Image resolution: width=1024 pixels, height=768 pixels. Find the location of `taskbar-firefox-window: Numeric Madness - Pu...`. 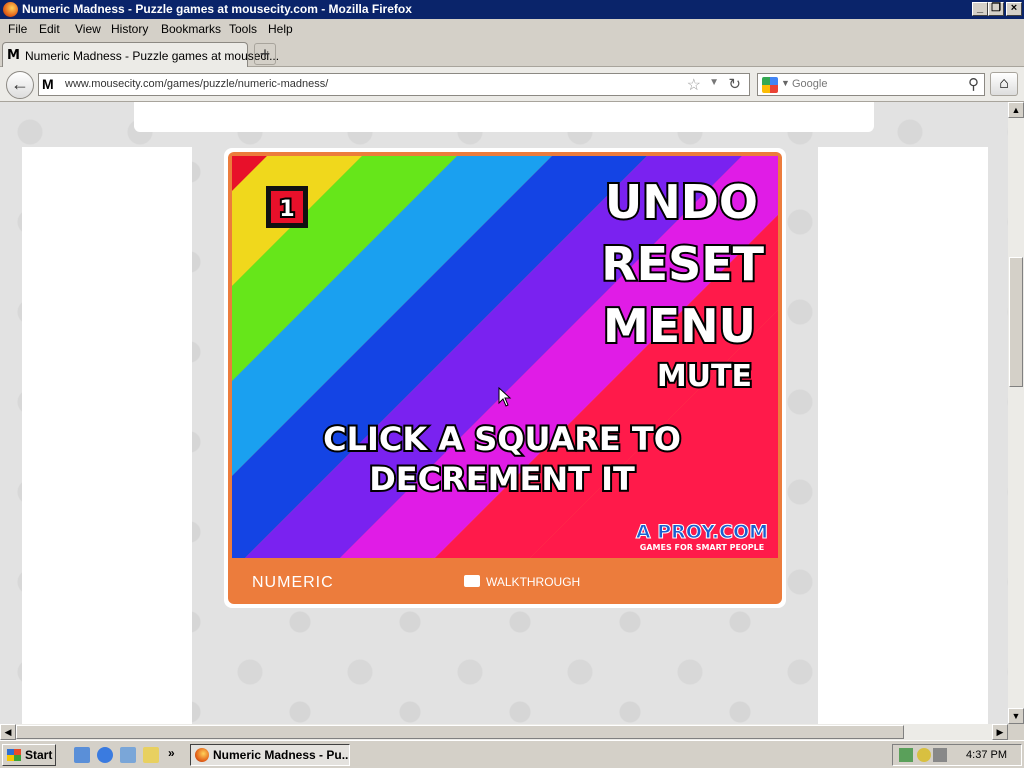

taskbar-firefox-window: Numeric Madness - Pu... is located at coordinates (270, 755).